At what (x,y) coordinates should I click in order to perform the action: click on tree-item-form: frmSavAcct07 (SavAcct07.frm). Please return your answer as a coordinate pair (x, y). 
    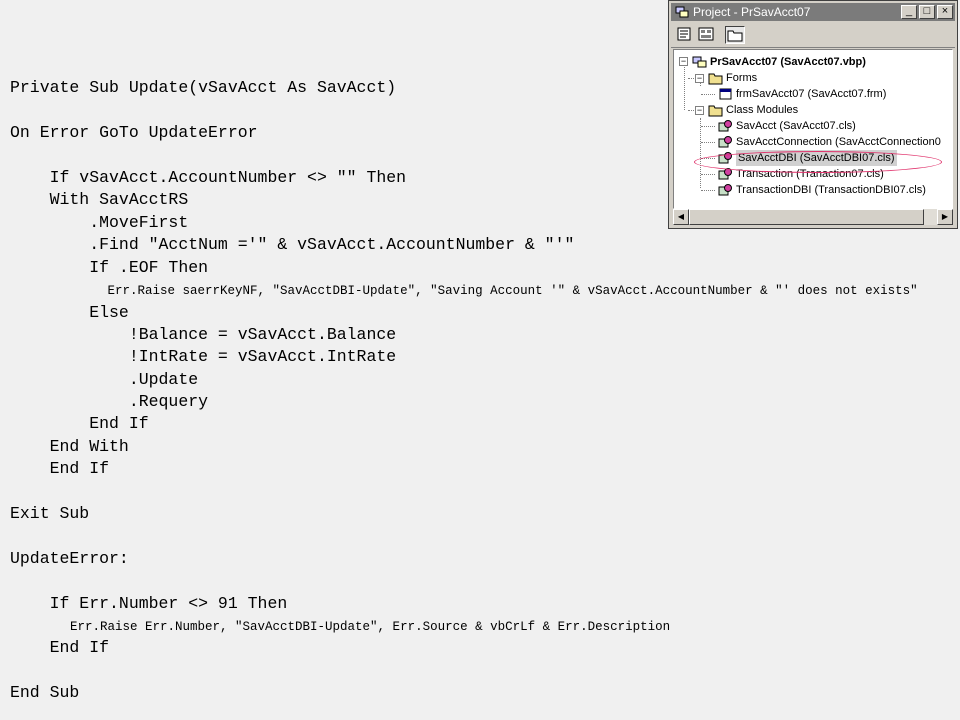
    Looking at the image, I should click on (802, 94).